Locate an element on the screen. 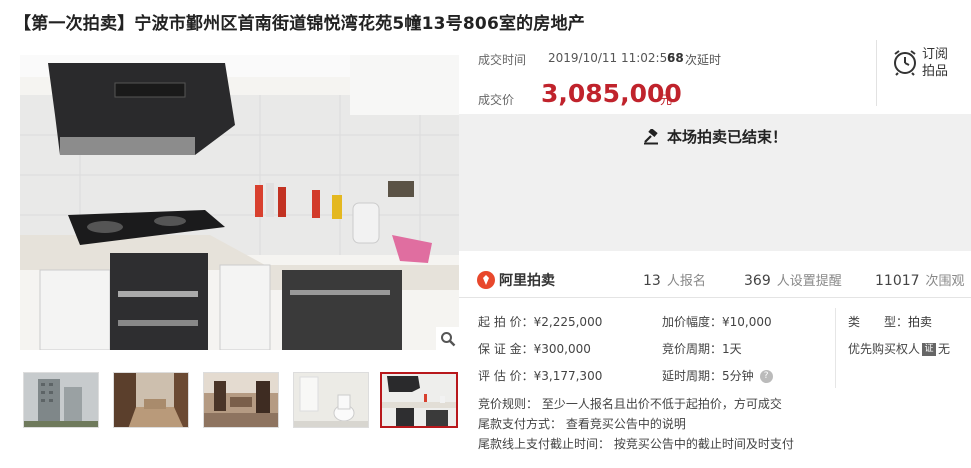 This screenshot has height=468, width=971. thumbnail-kitchen is located at coordinates (419, 400).